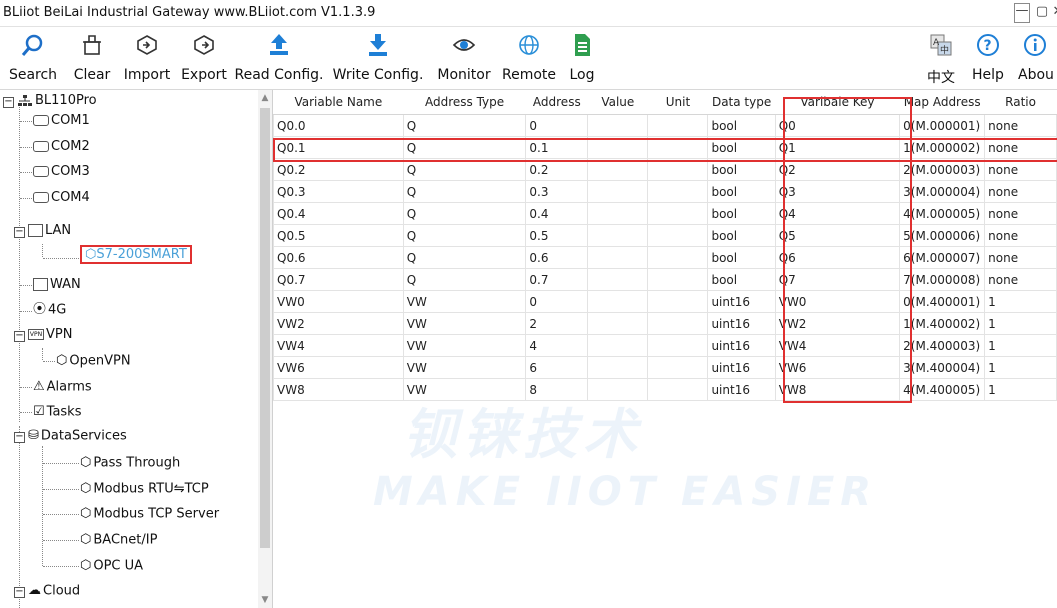 Image resolution: width=1057 pixels, height=608 pixels. Describe the element at coordinates (49, 231) in the screenshot. I see `tree-item-lan: LAN` at that location.